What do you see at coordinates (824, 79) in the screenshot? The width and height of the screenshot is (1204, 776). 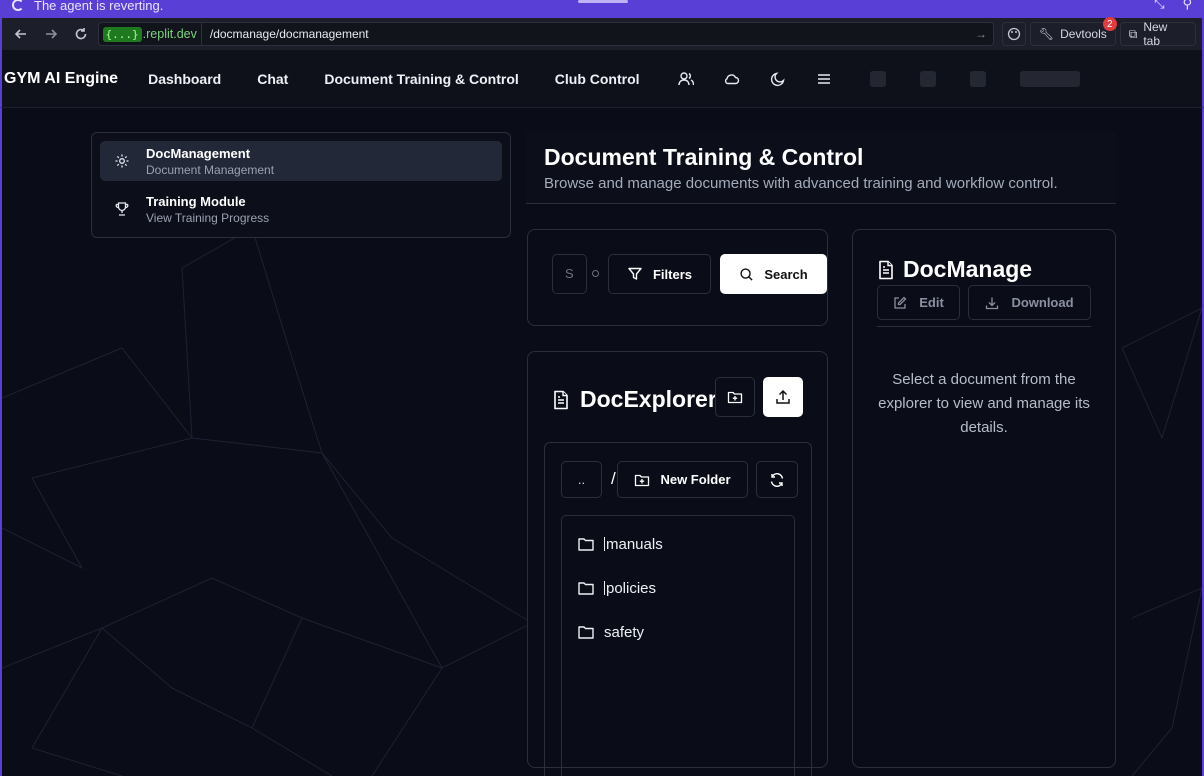 I see `menu-icon` at bounding box center [824, 79].